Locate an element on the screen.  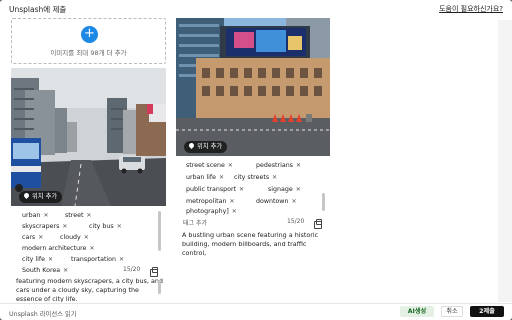
tag-label: metropolitan is located at coordinates (206, 201).